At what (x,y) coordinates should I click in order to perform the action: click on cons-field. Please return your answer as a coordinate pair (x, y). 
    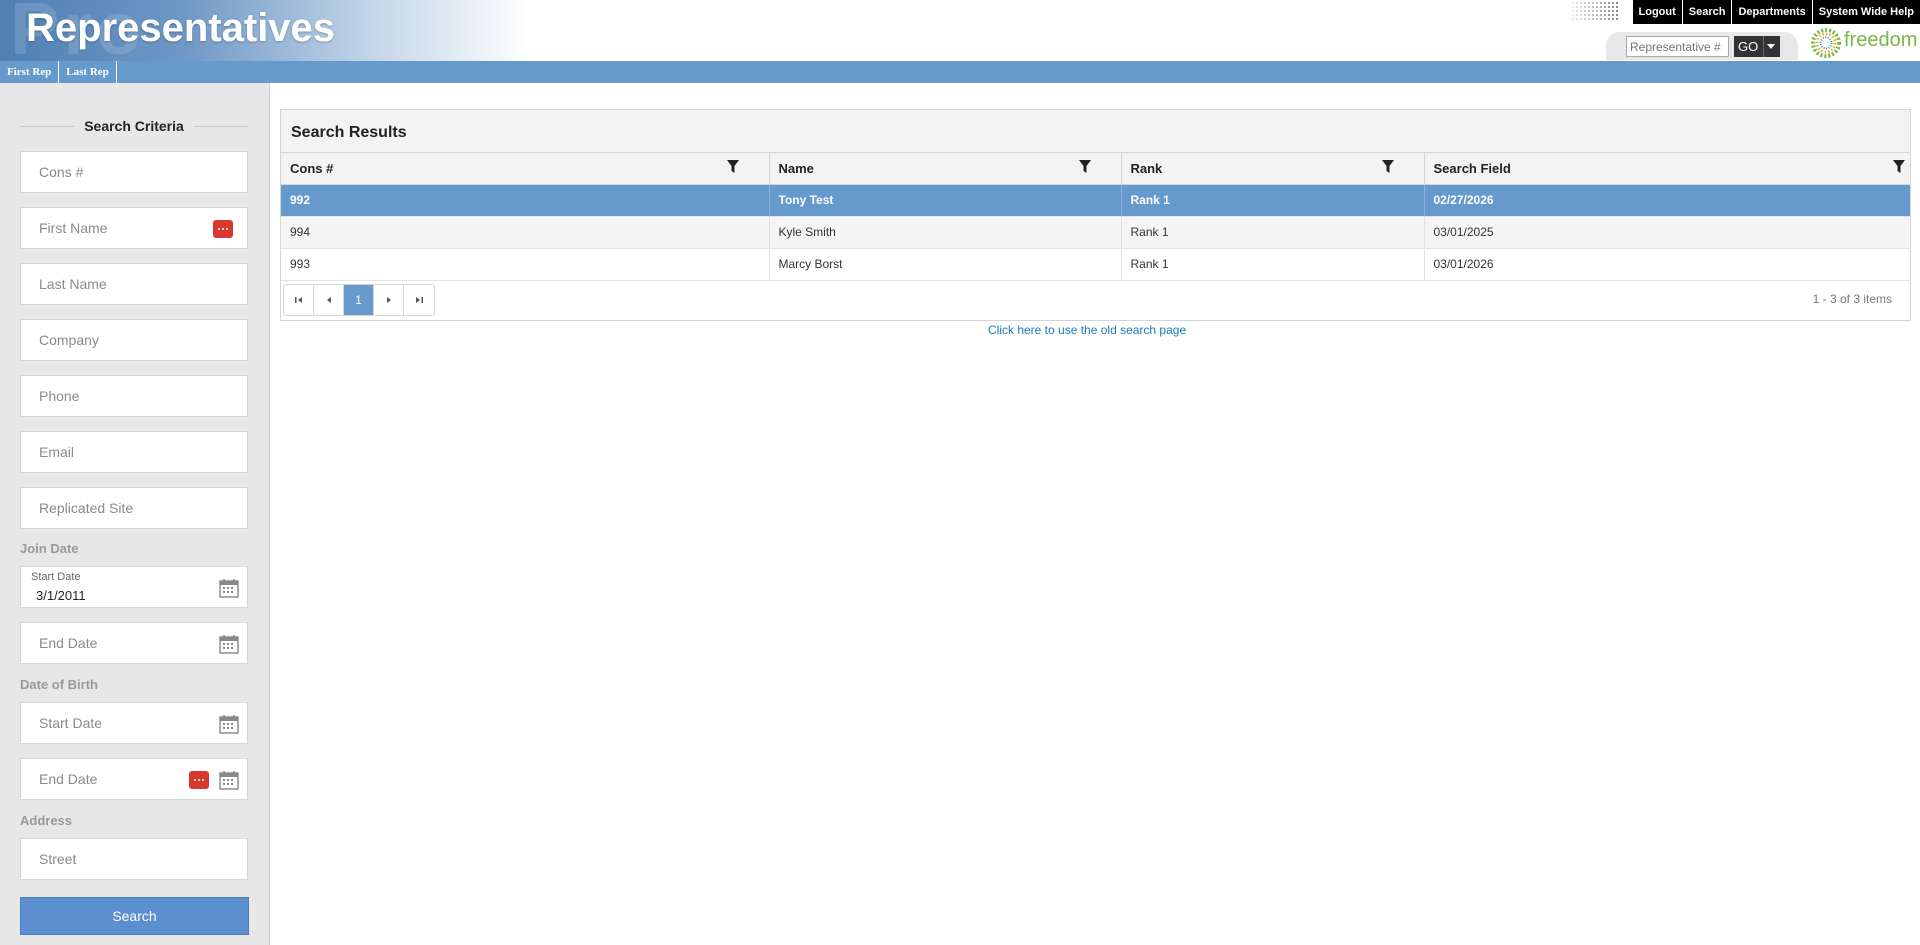
    Looking at the image, I should click on (134, 172).